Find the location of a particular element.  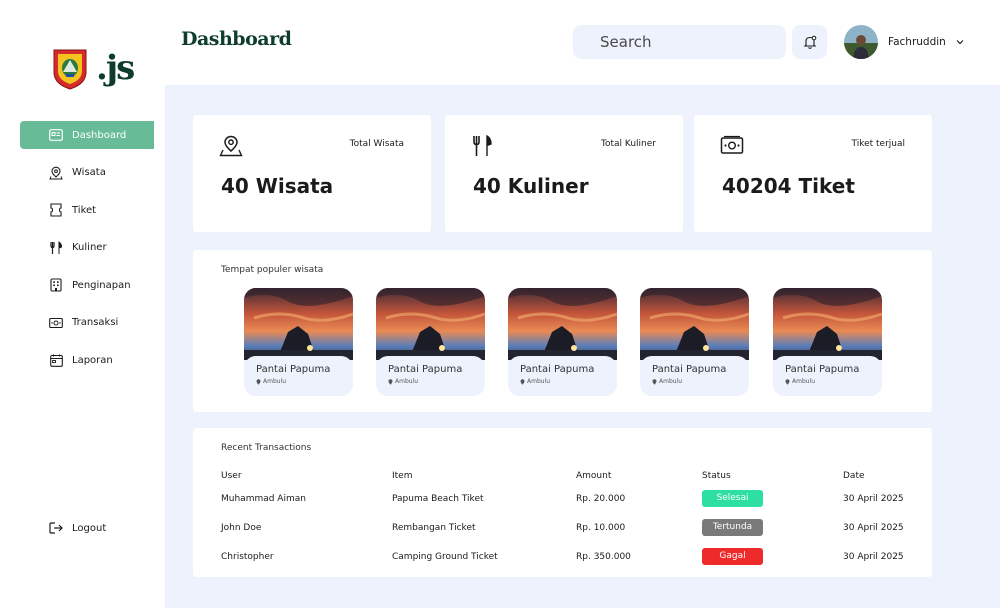

notification-button is located at coordinates (809, 42).